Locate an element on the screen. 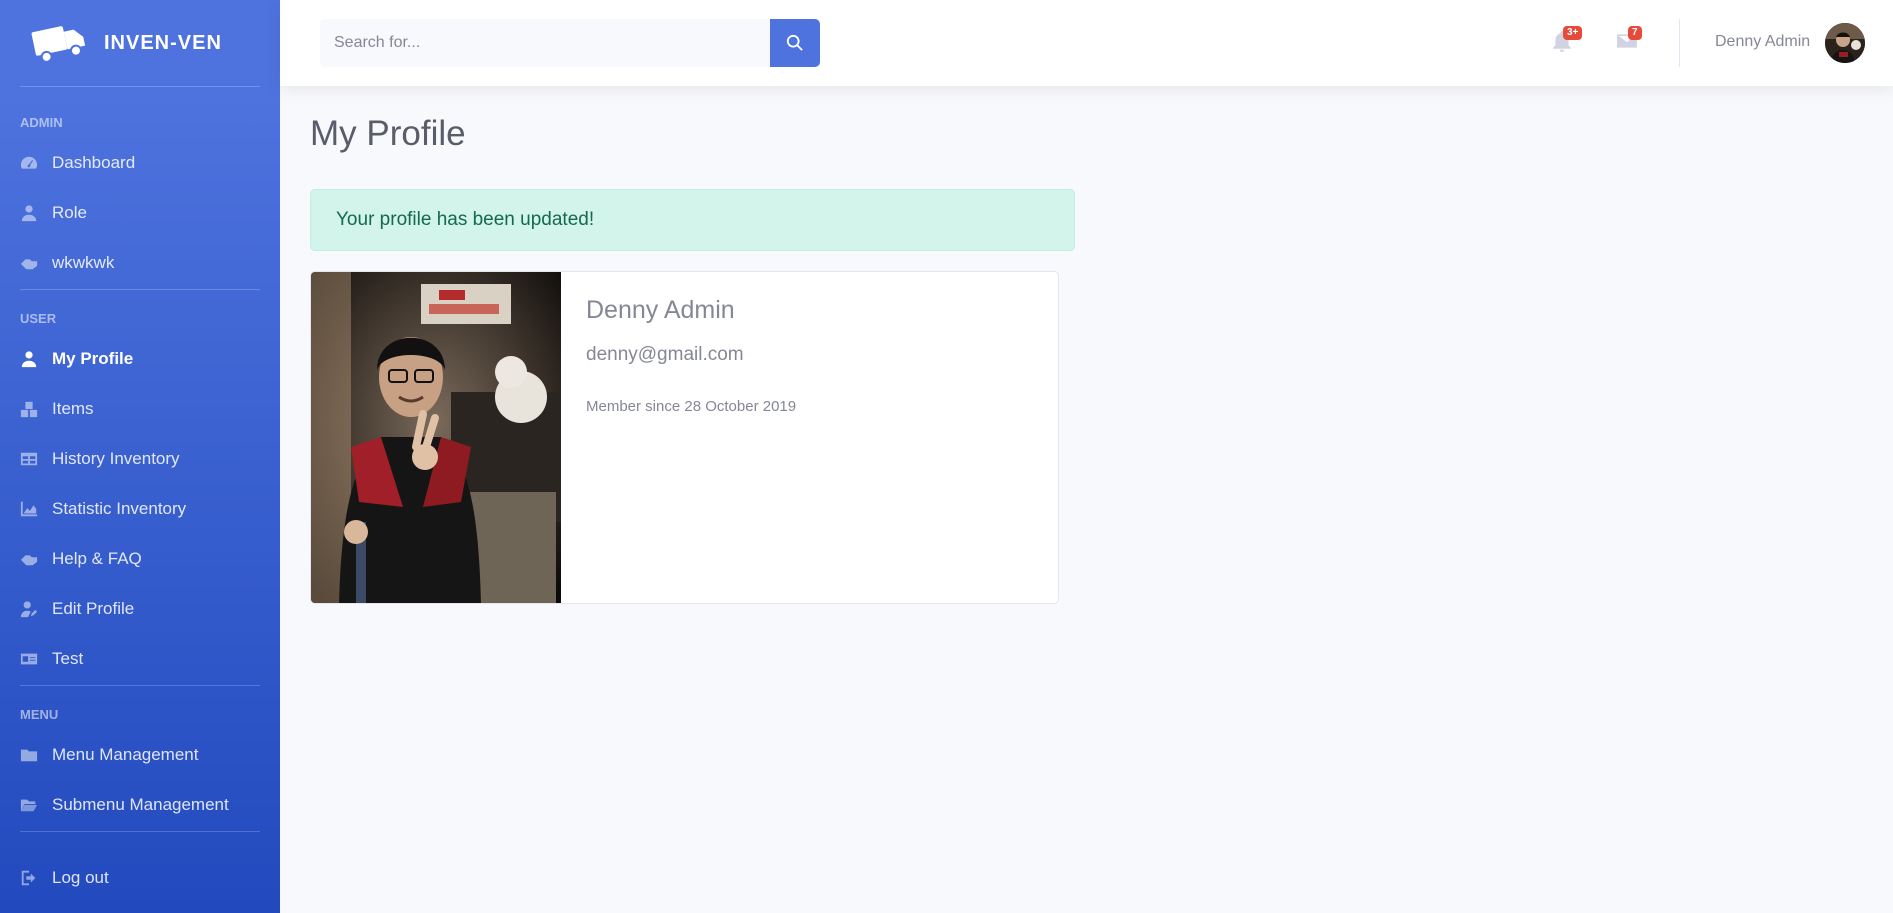 The image size is (1893, 913). profile-email: denny@gmail.com is located at coordinates (665, 354).